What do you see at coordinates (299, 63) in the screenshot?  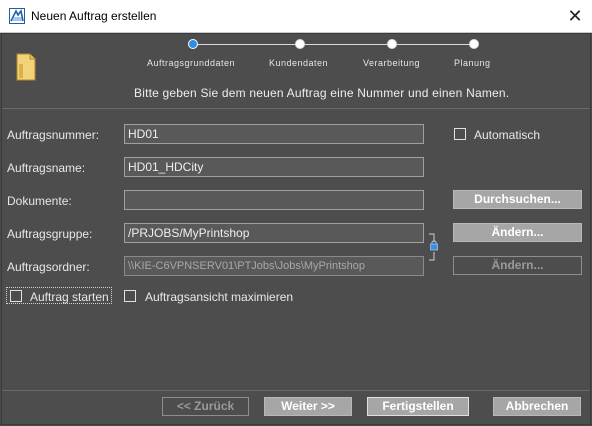 I see `step-label-kundendaten: Kundendaten` at bounding box center [299, 63].